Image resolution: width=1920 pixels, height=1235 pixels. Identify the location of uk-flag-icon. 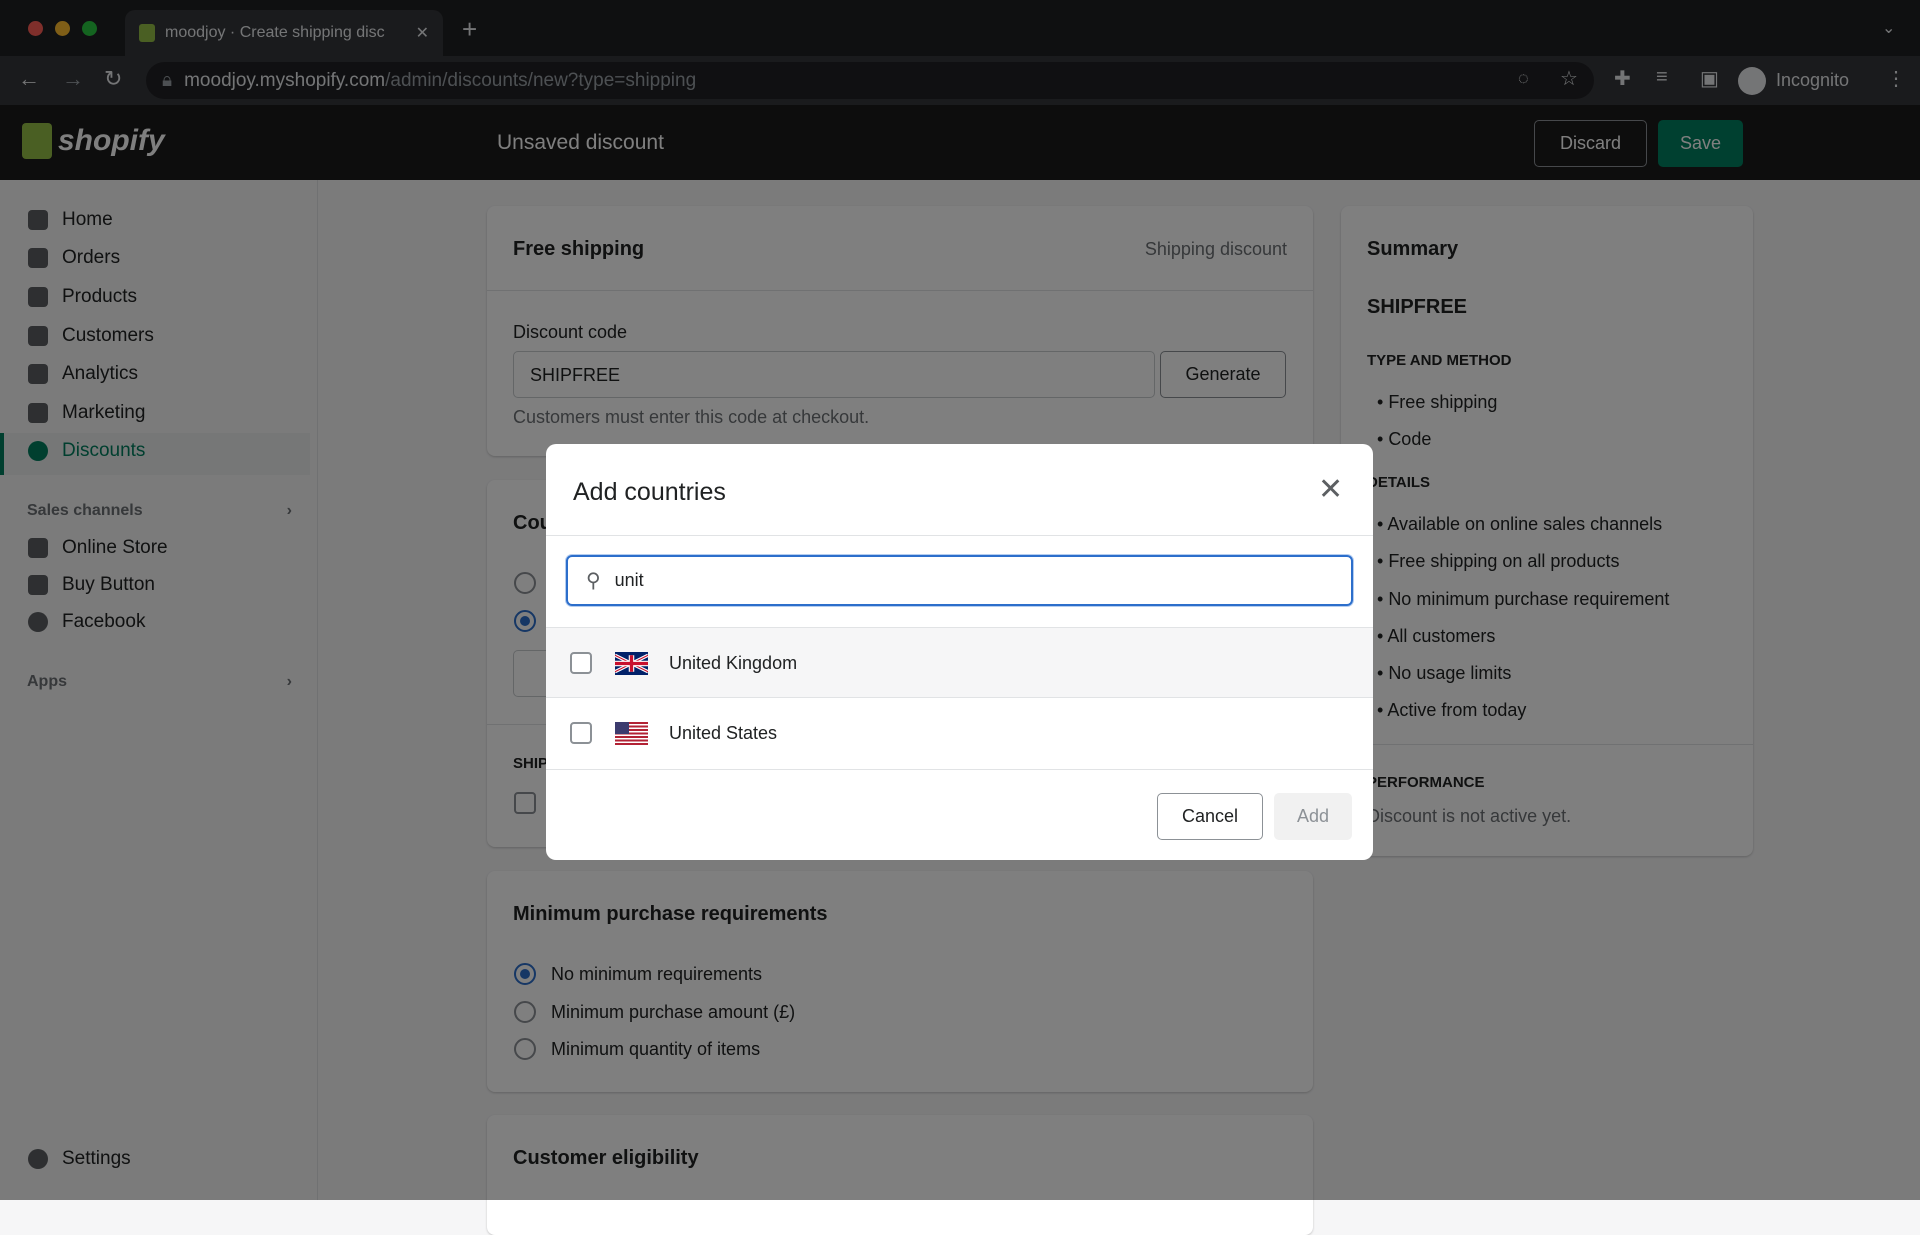
(631, 663).